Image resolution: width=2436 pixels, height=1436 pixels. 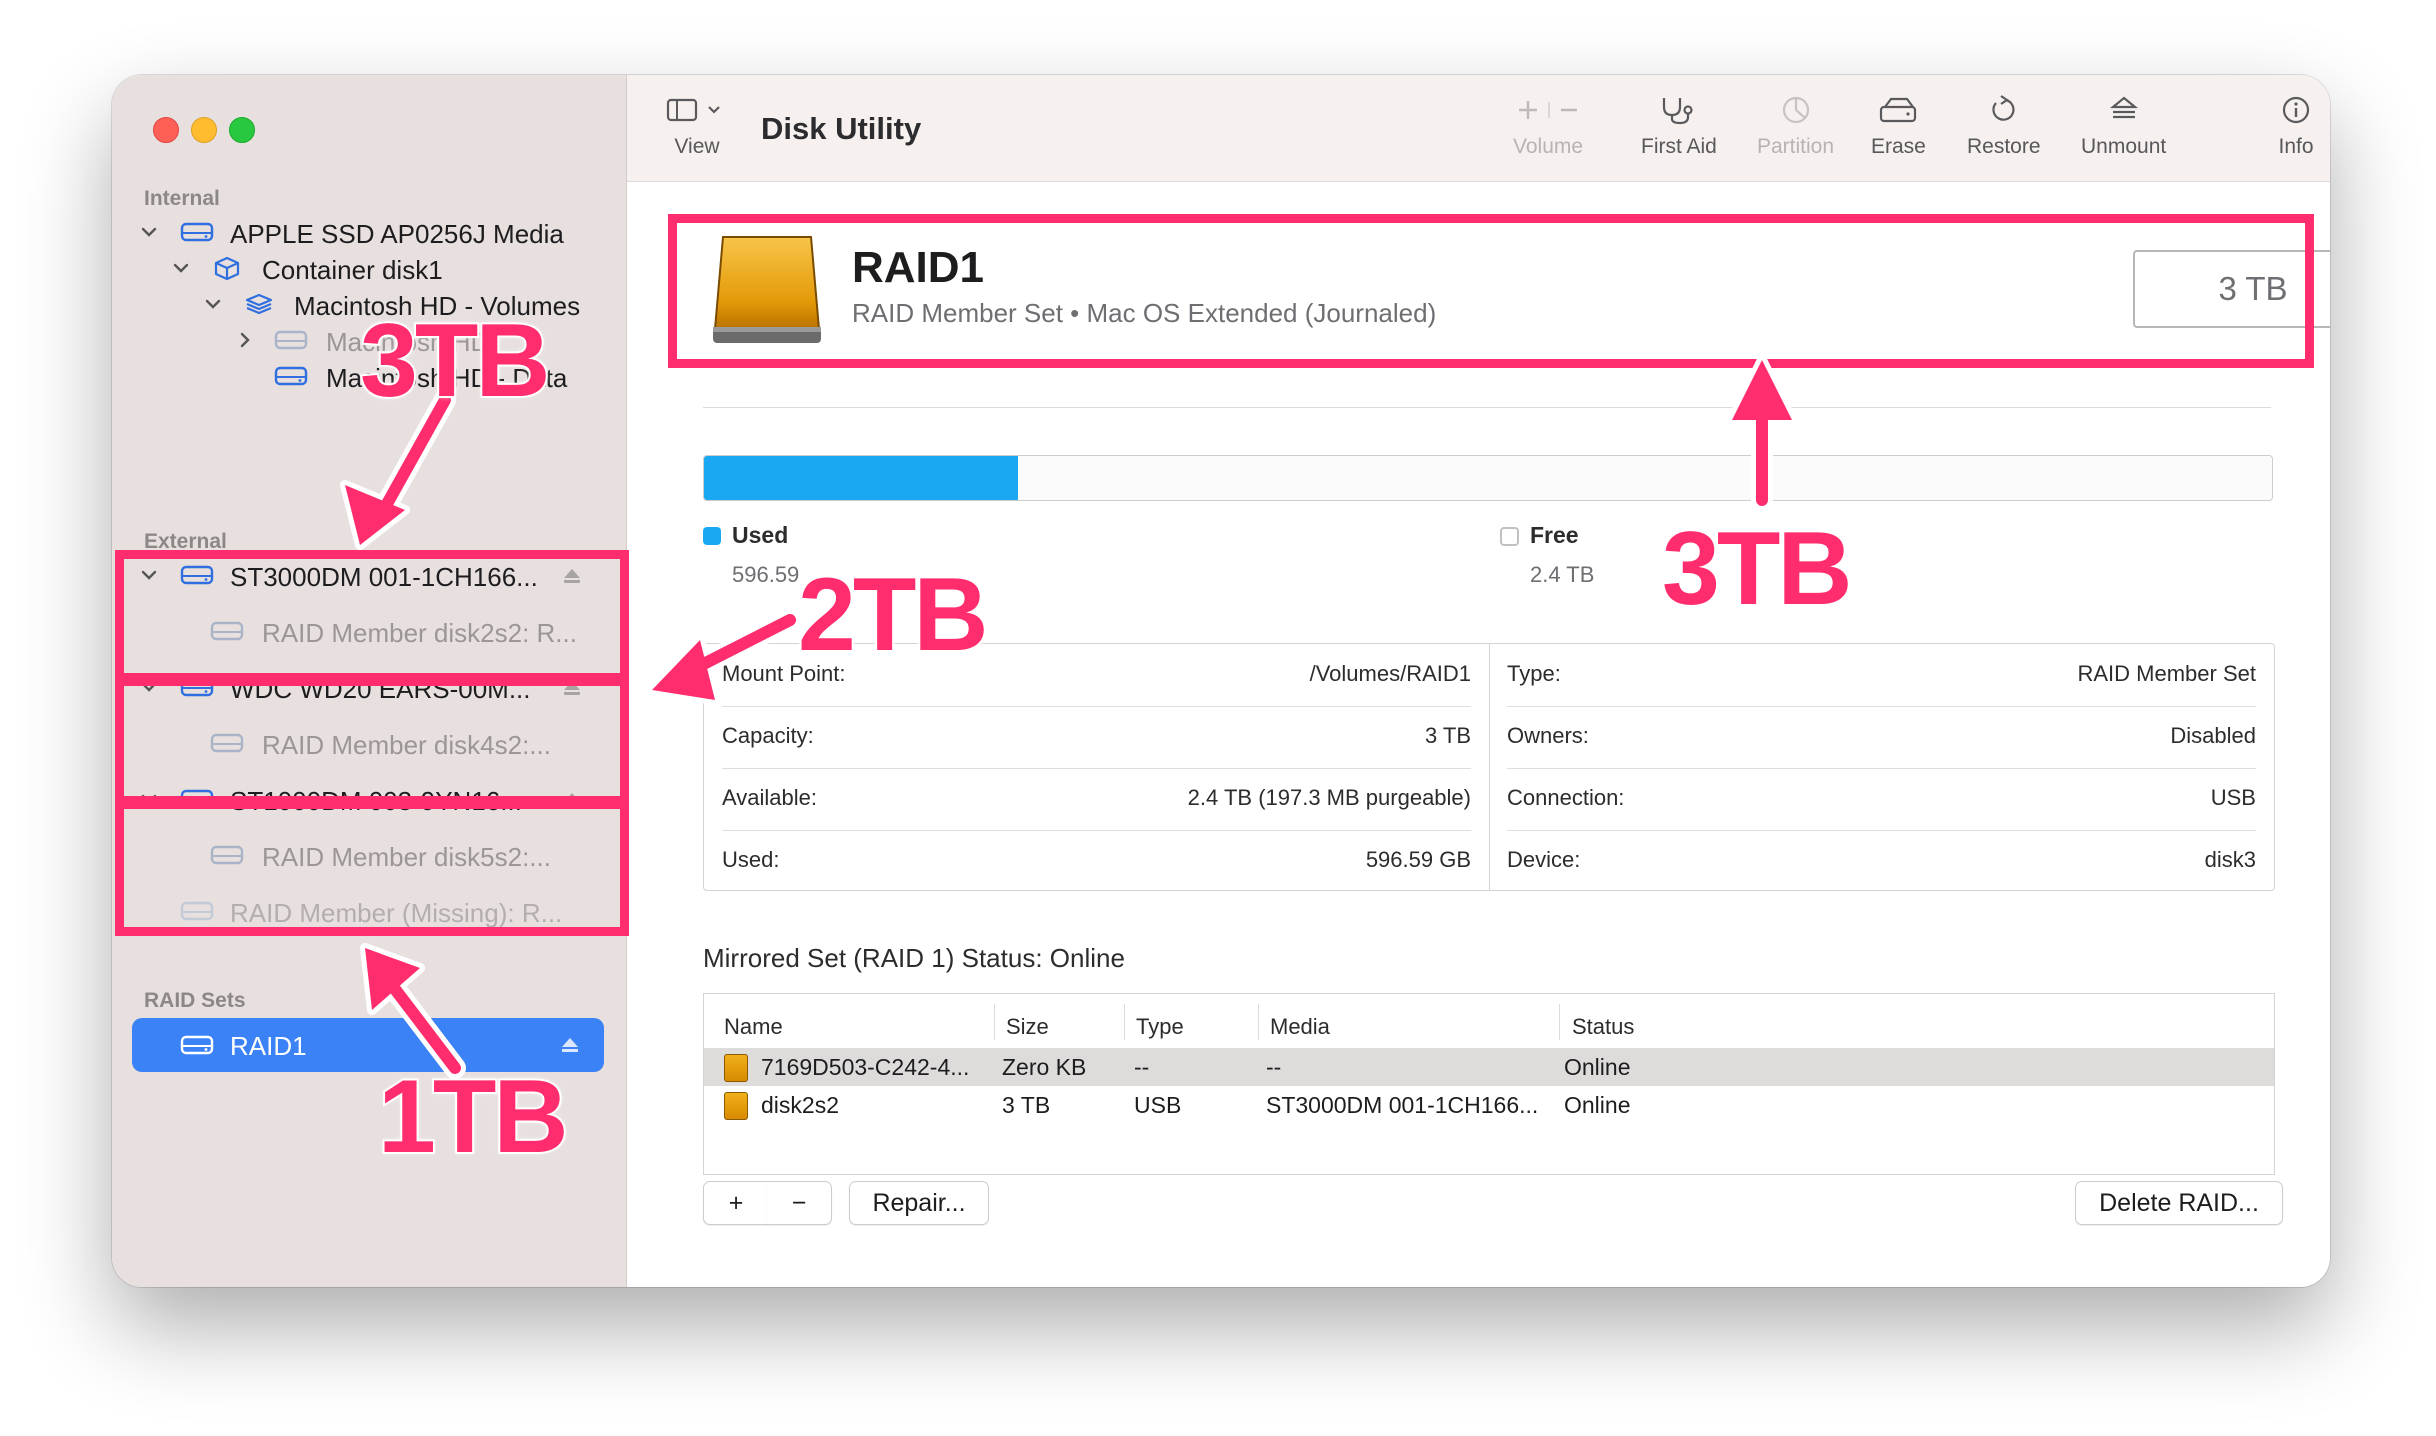 I want to click on used-legend-title: Used, so click(x=760, y=535).